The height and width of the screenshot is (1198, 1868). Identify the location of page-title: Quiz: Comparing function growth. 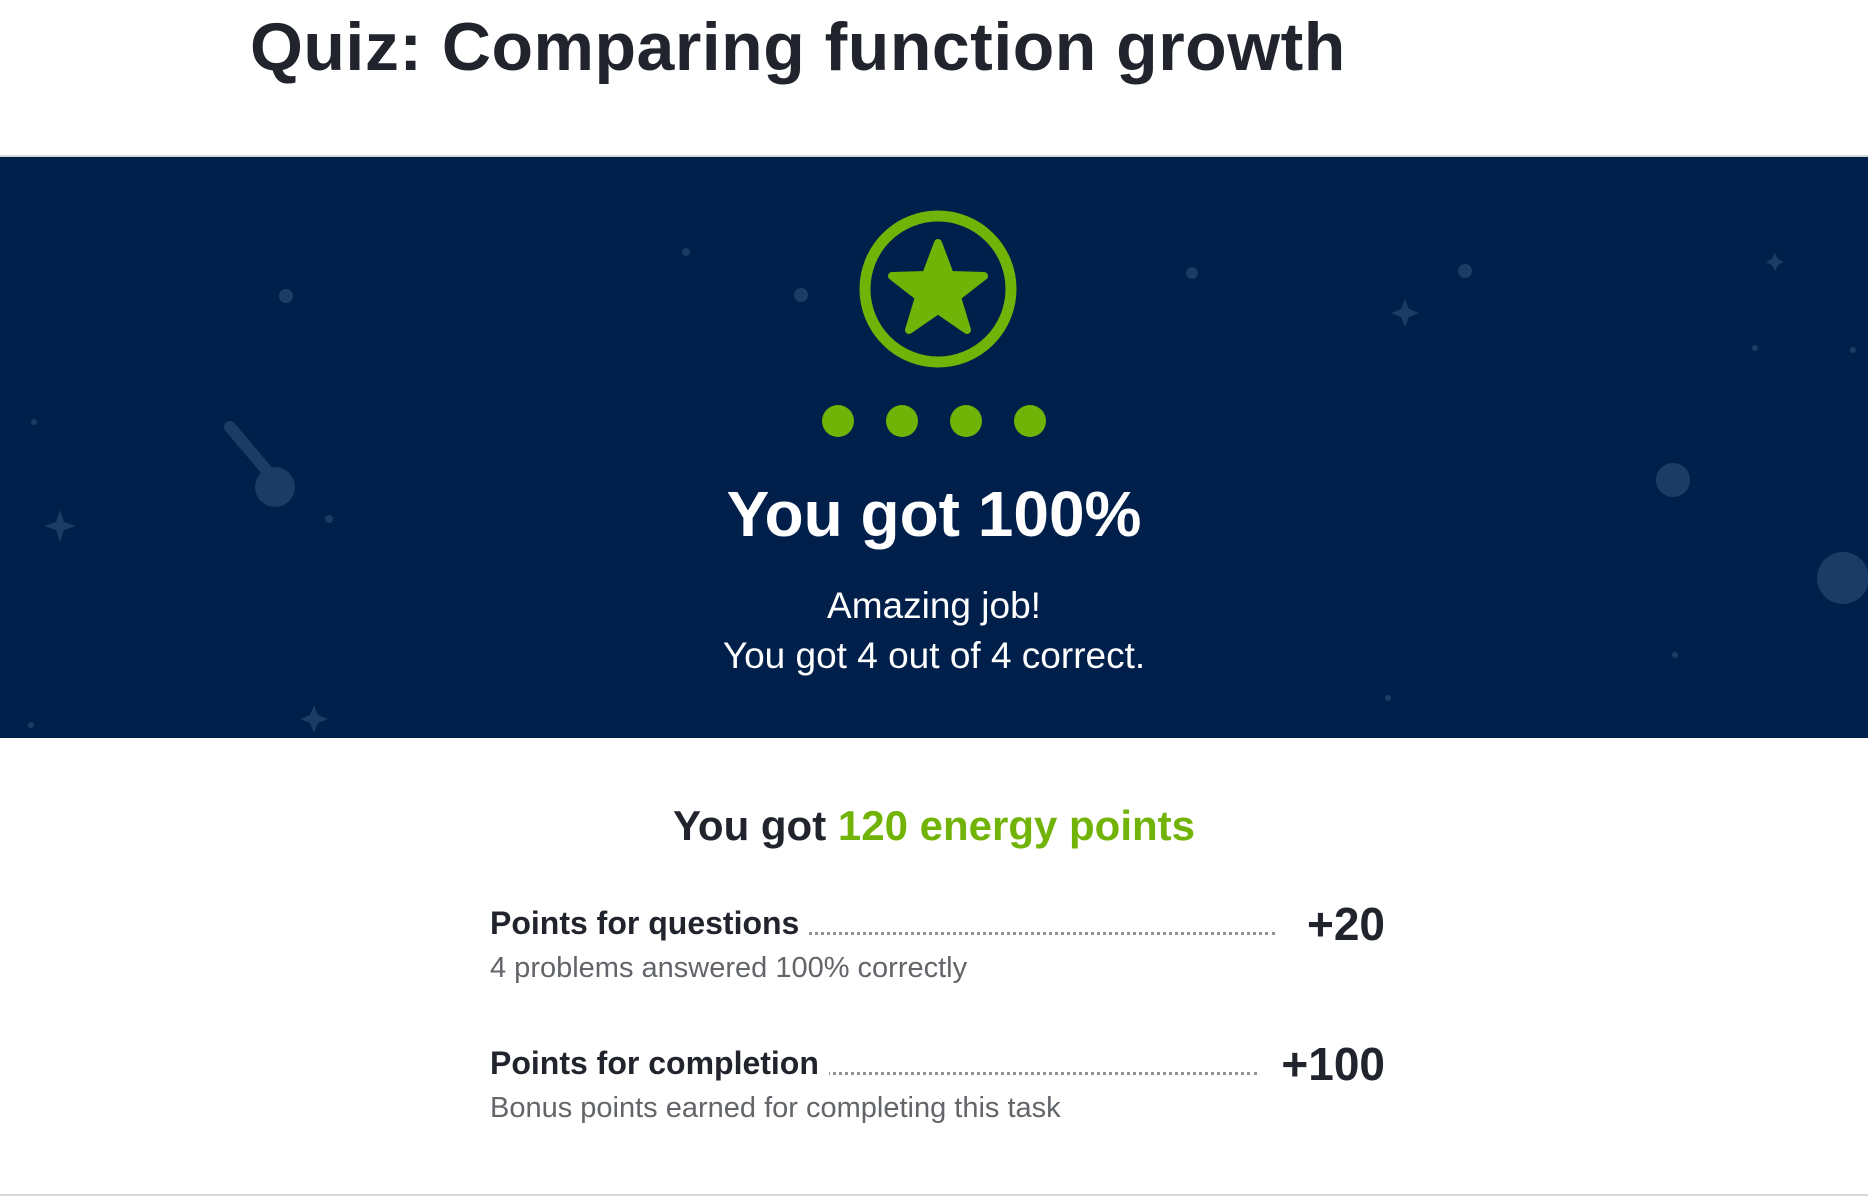
(798, 47).